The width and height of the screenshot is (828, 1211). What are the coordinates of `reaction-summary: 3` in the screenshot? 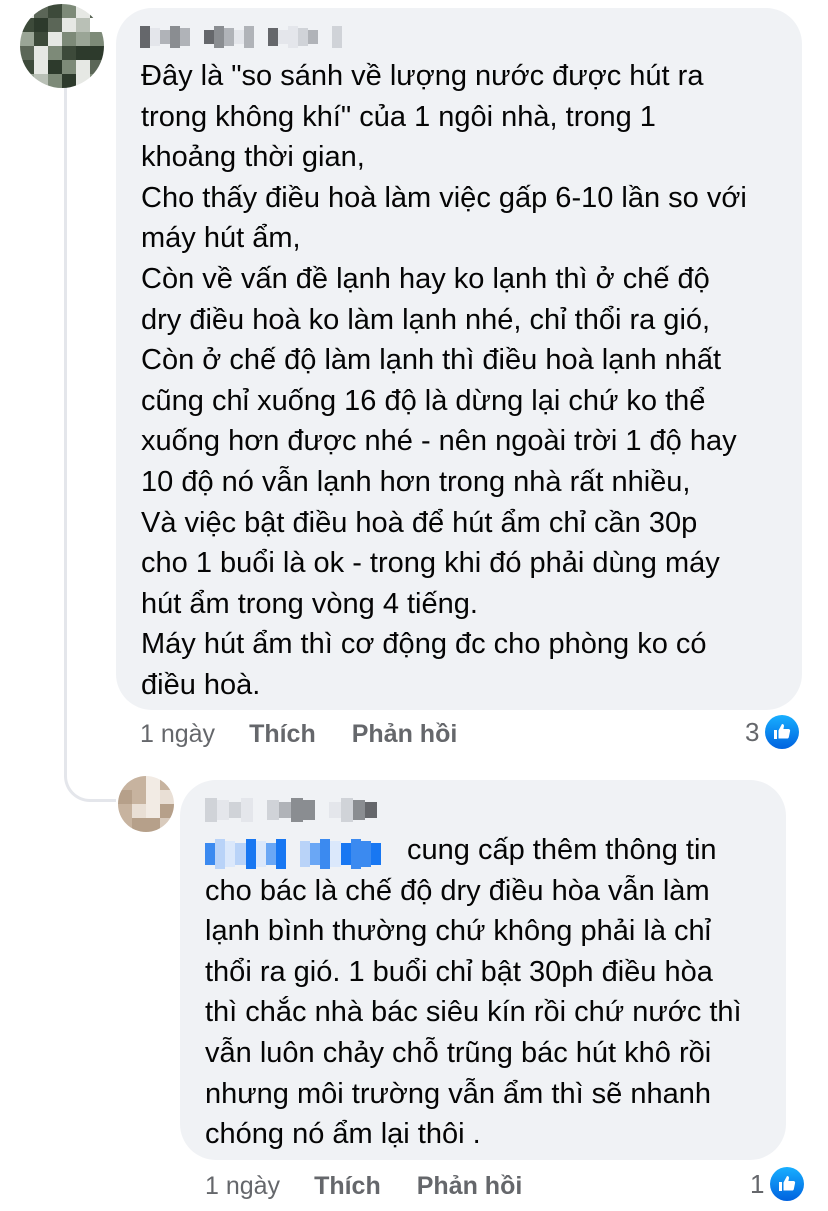 It's located at (772, 732).